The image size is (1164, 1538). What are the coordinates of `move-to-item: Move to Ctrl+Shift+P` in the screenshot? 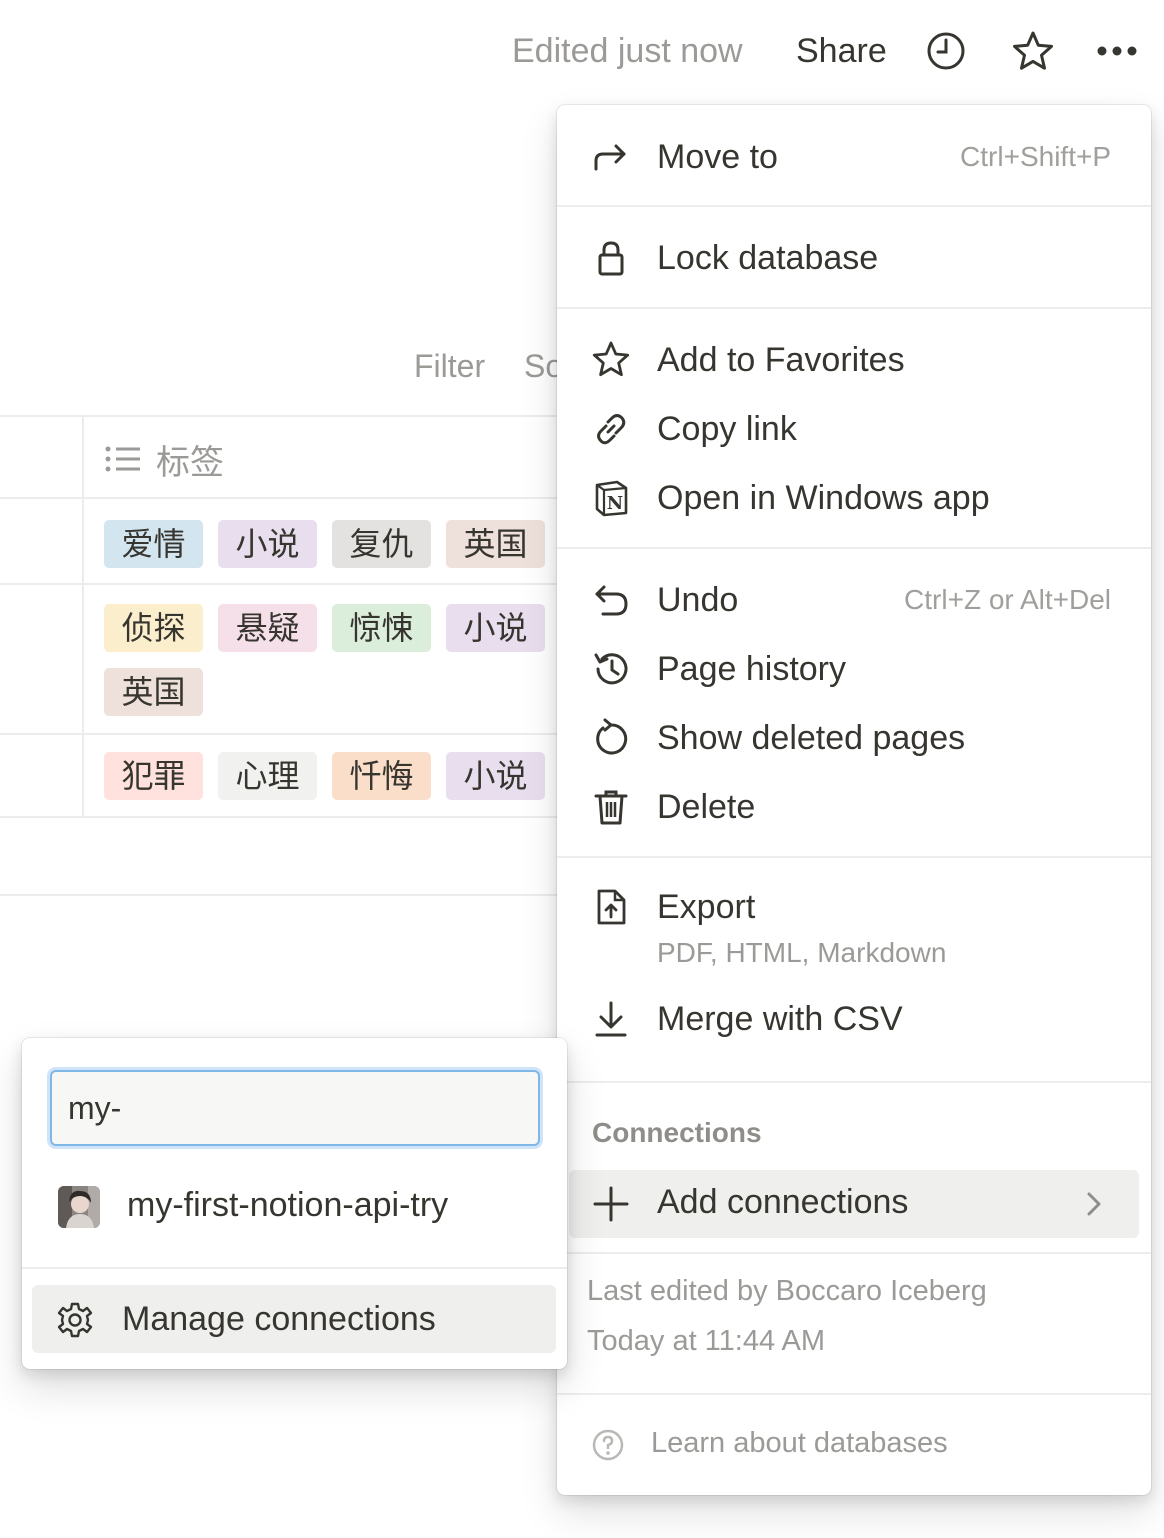 It's located at (854, 157).